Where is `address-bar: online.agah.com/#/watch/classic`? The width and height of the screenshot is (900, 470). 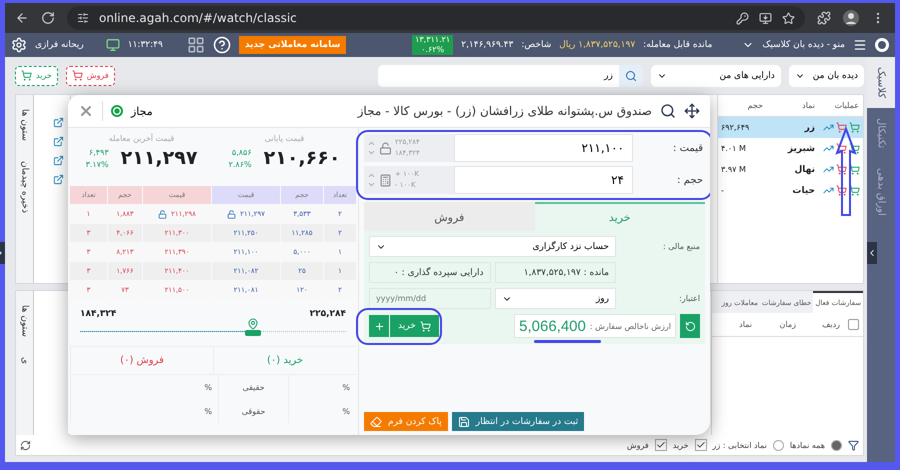 address-bar: online.agah.com/#/watch/classic is located at coordinates (436, 18).